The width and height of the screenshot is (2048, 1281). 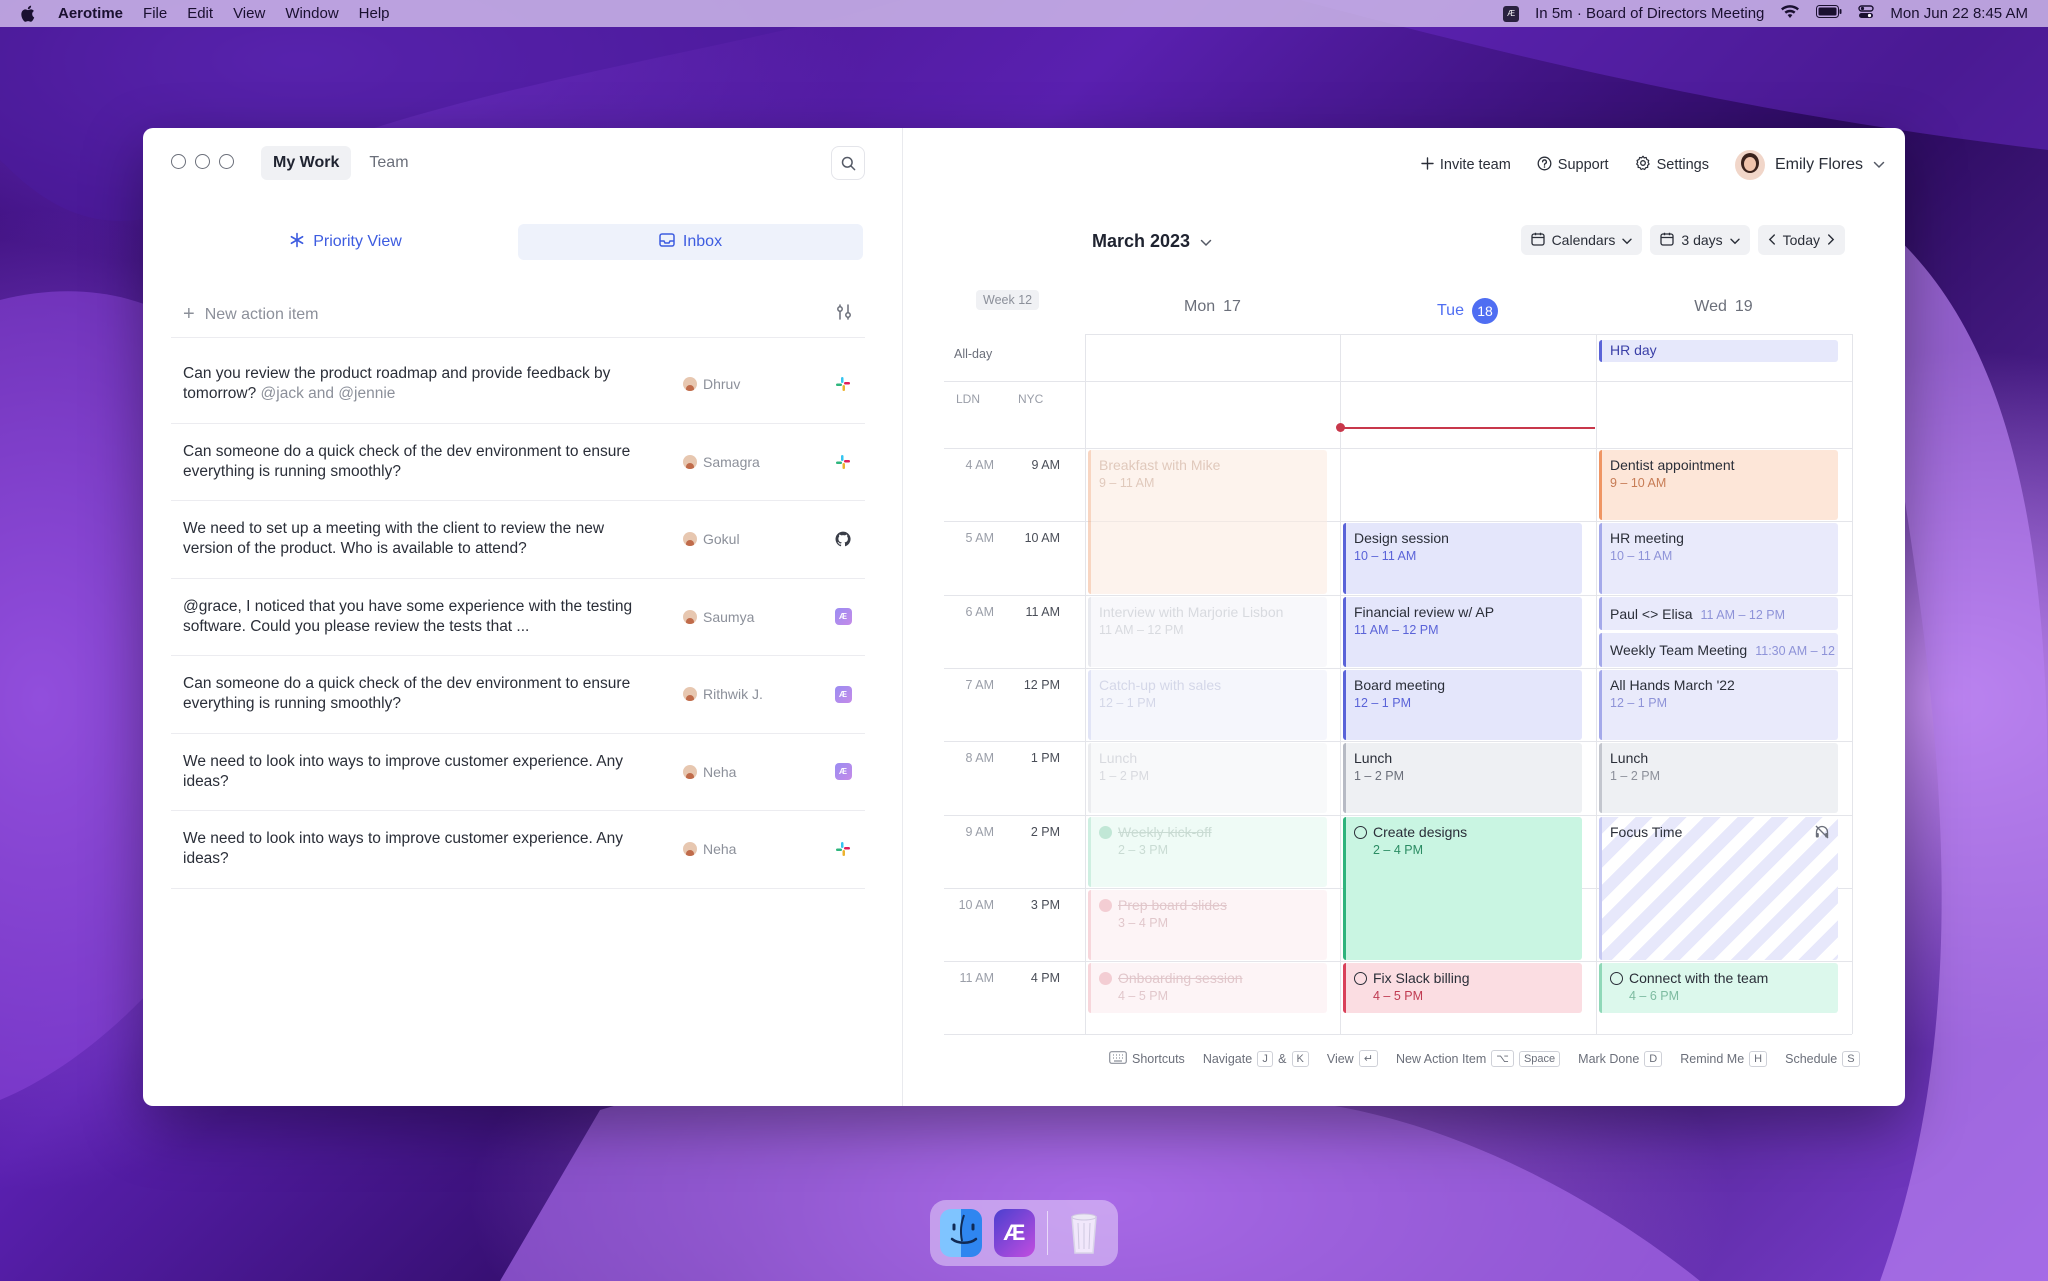 I want to click on control-center-icon, so click(x=1866, y=14).